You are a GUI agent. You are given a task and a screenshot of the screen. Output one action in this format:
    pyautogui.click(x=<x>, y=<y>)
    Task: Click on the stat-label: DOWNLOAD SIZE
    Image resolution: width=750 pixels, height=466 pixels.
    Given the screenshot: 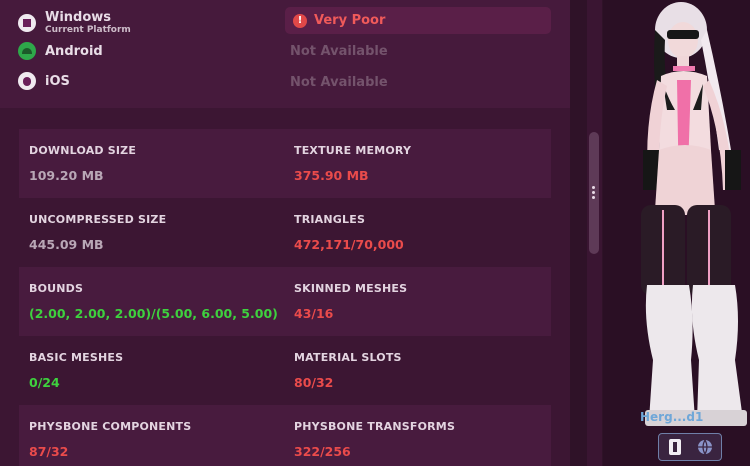 What is the action you would take?
    pyautogui.click(x=83, y=150)
    